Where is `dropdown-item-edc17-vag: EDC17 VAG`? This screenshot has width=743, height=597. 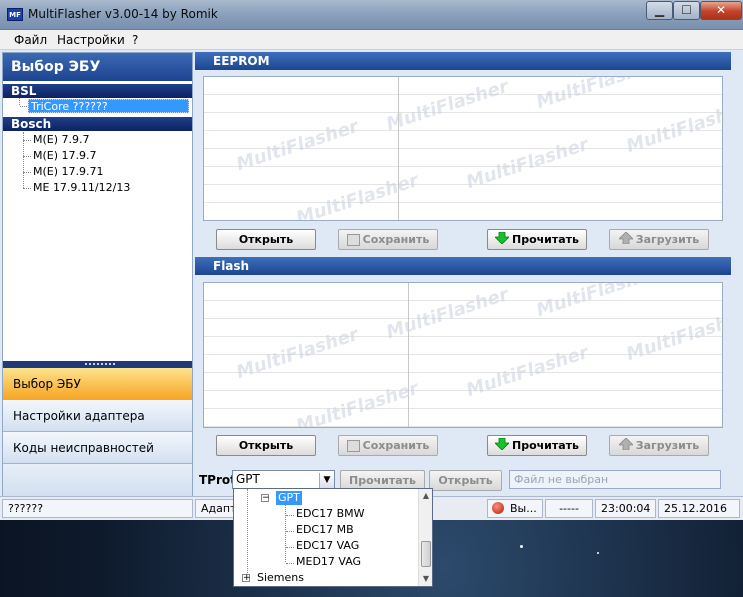
dropdown-item-edc17-vag: EDC17 VAG is located at coordinates (327, 546).